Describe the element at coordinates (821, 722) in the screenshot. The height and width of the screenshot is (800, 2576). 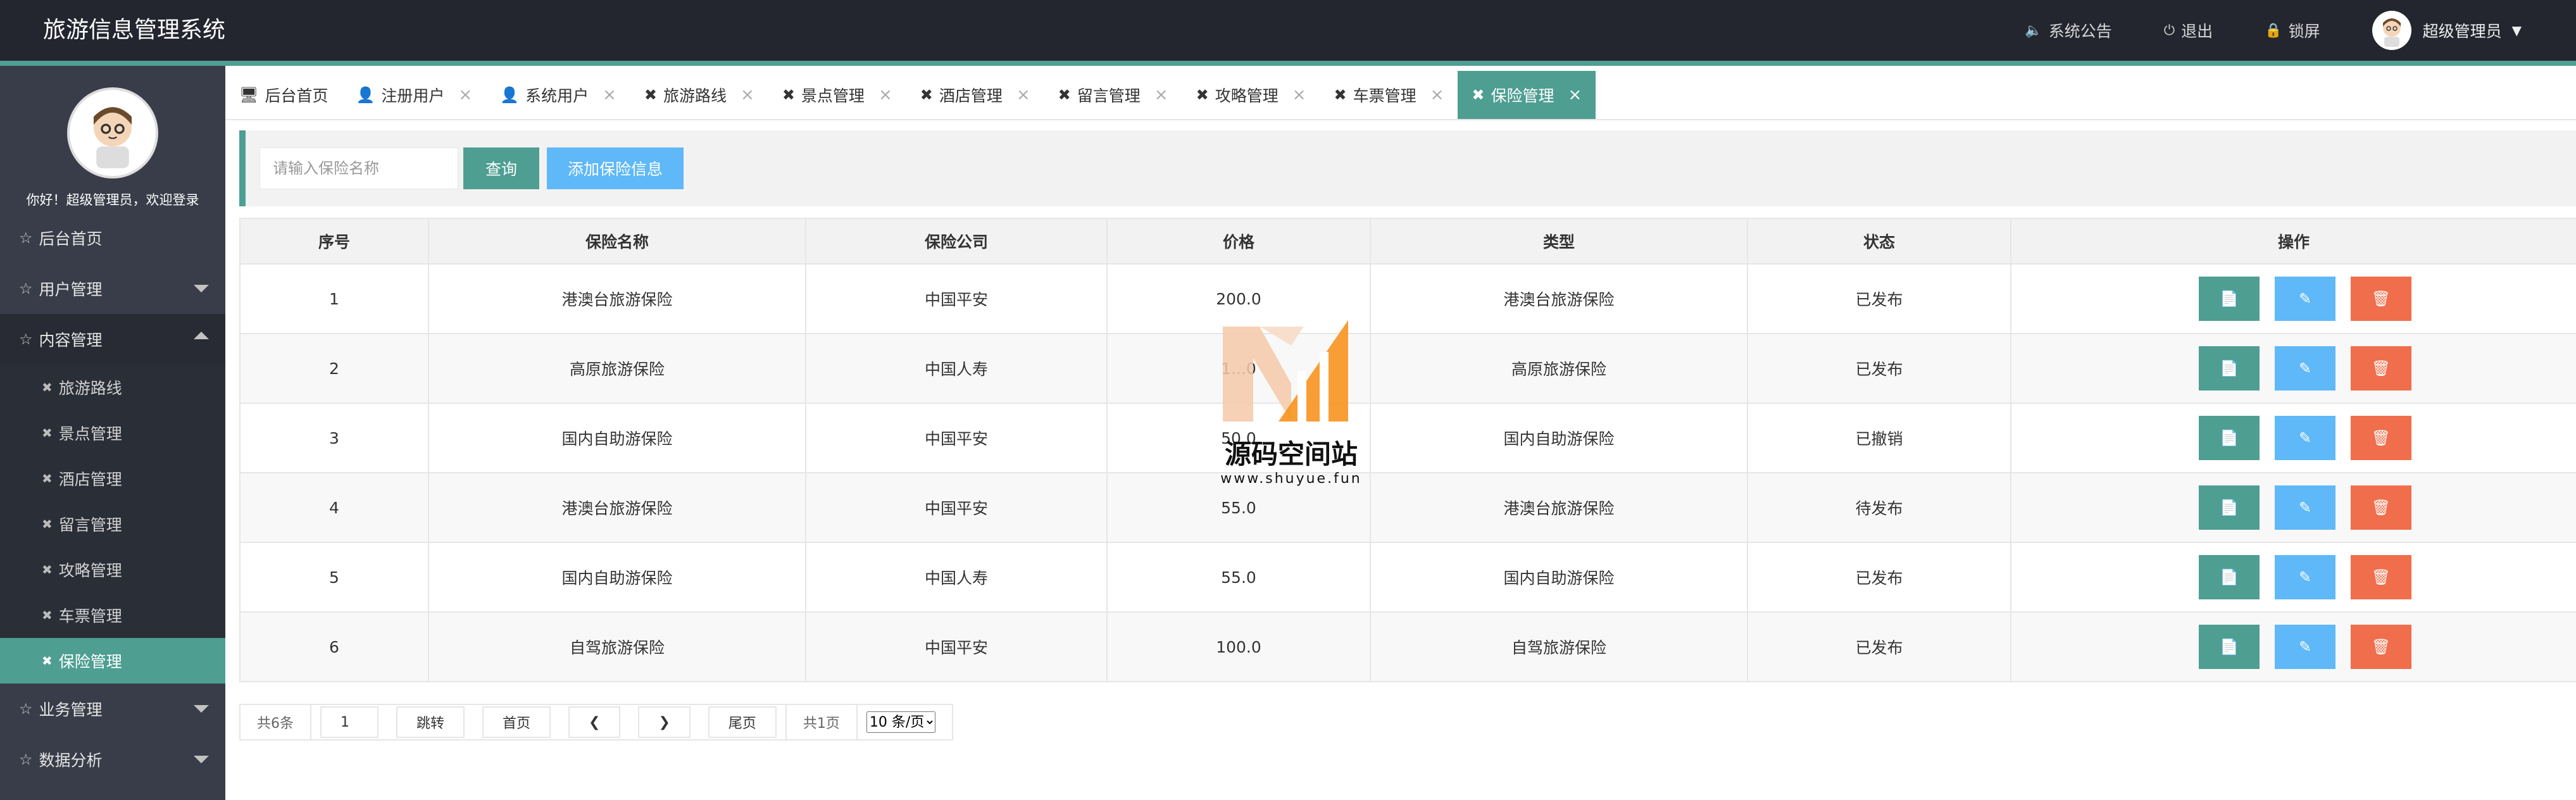
I see `page-count: 共1页` at that location.